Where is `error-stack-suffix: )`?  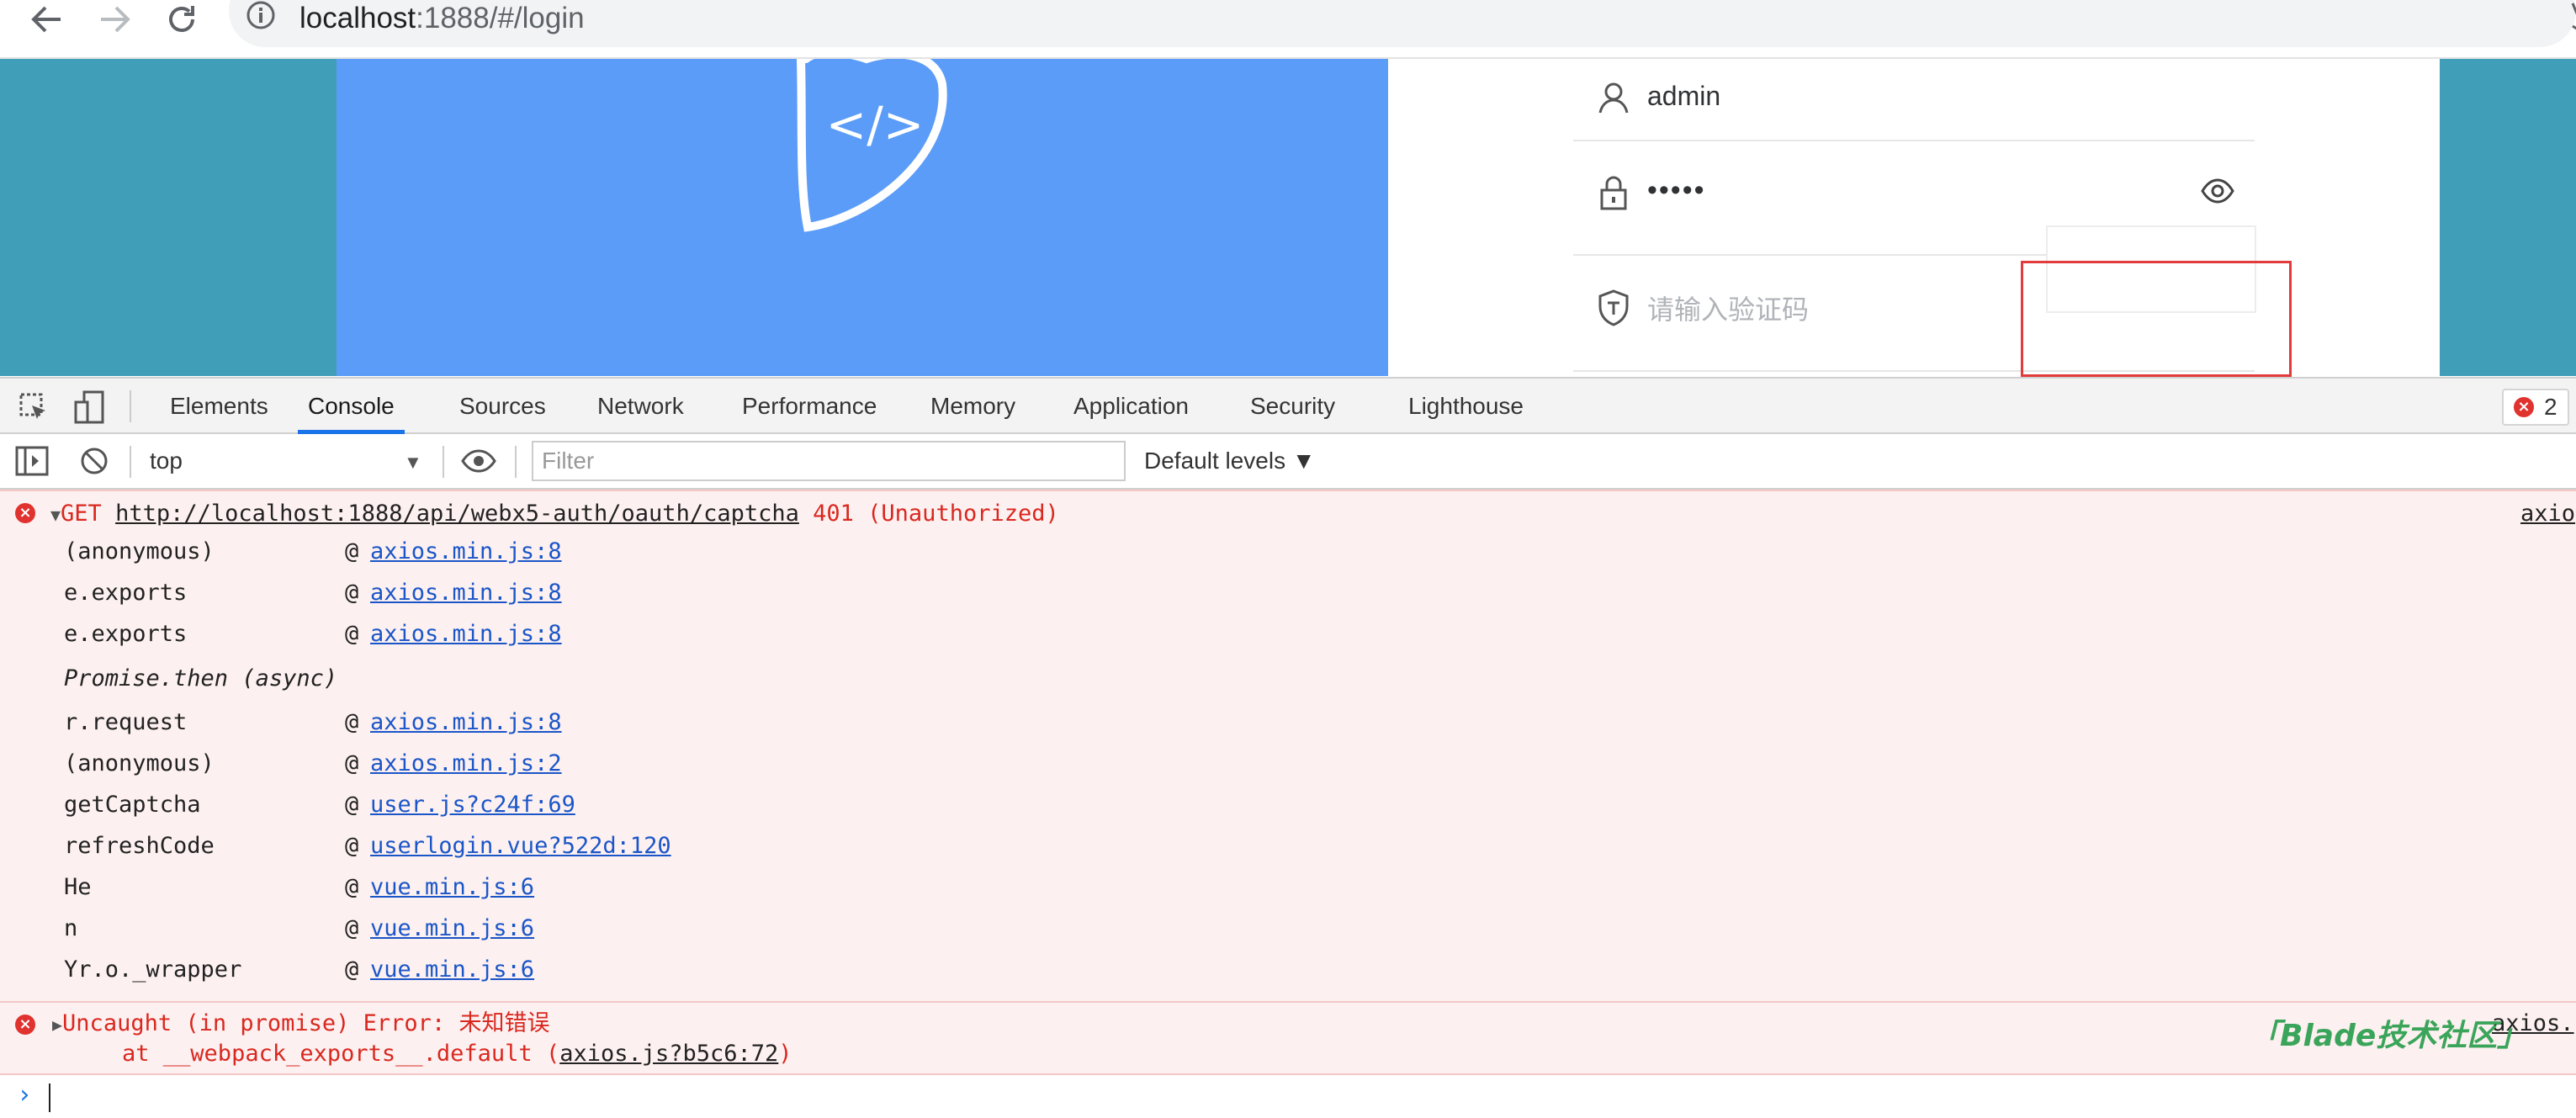
error-stack-suffix: ) is located at coordinates (785, 1054).